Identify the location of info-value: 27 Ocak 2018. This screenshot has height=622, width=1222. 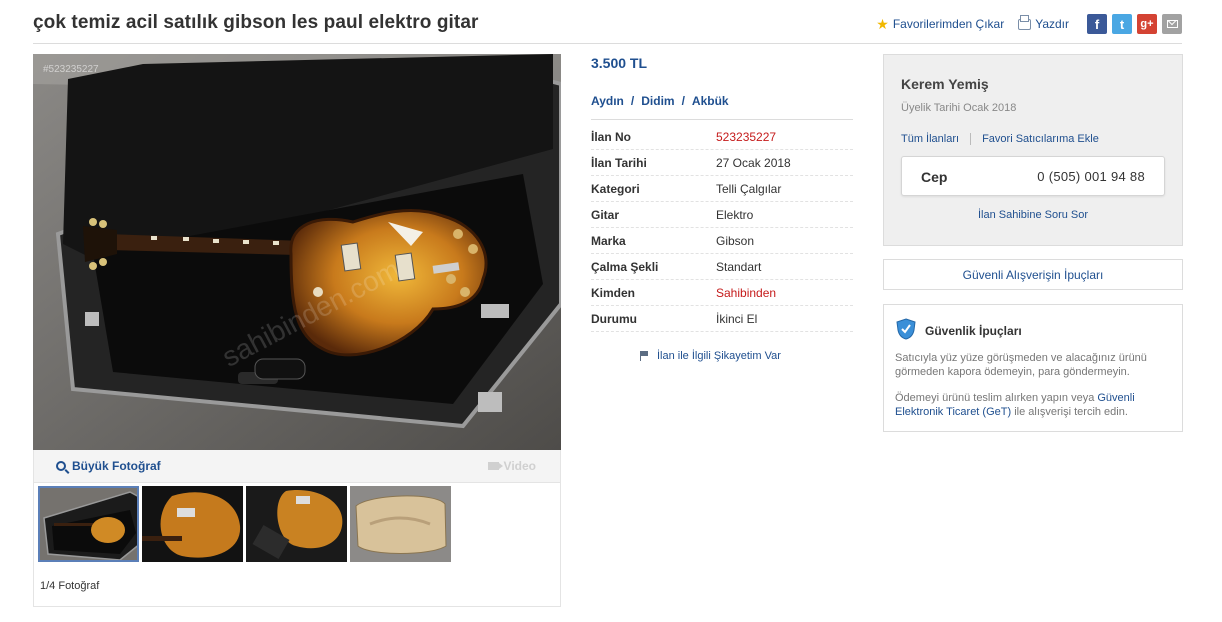
(753, 162).